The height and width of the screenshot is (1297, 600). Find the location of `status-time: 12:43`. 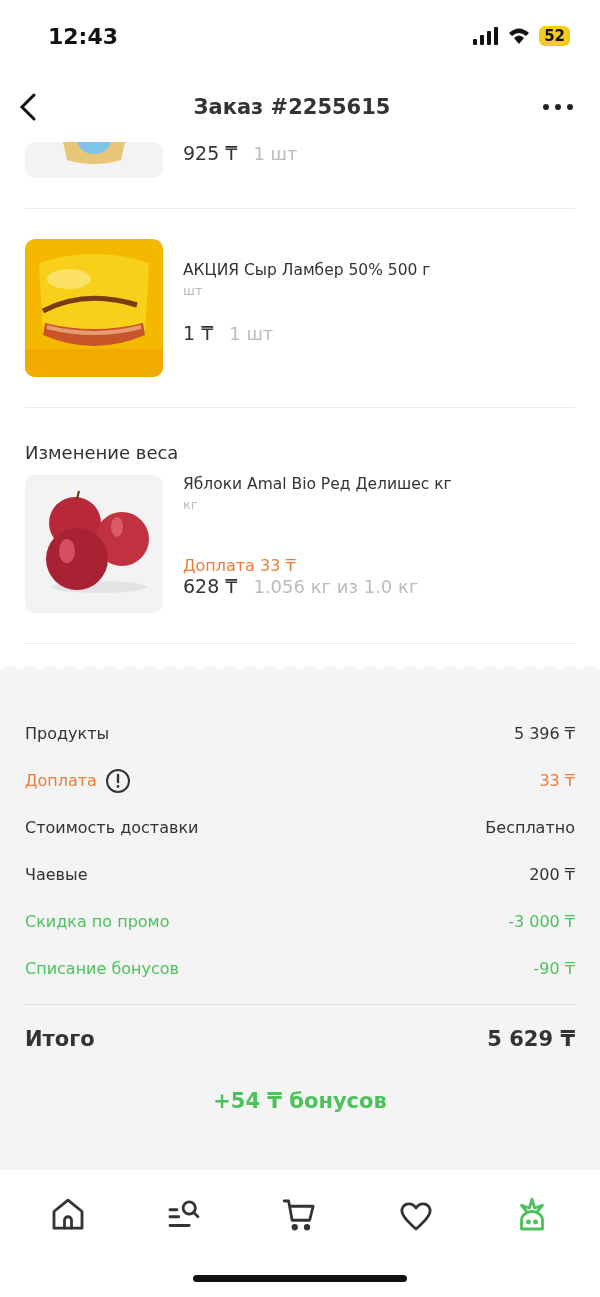

status-time: 12:43 is located at coordinates (83, 36).